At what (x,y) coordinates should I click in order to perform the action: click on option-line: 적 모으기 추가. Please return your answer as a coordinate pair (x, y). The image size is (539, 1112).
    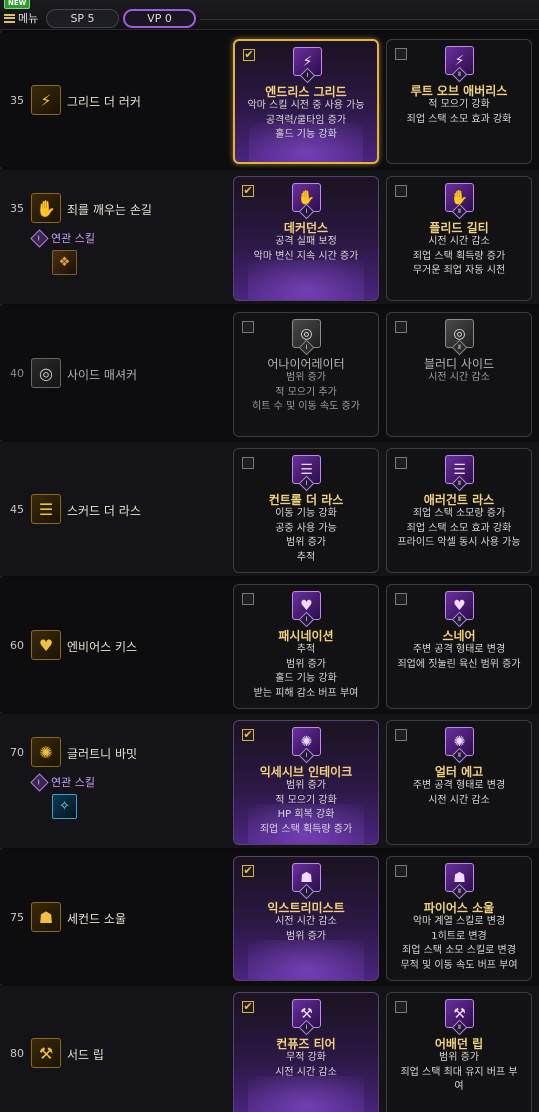
    Looking at the image, I should click on (306, 392).